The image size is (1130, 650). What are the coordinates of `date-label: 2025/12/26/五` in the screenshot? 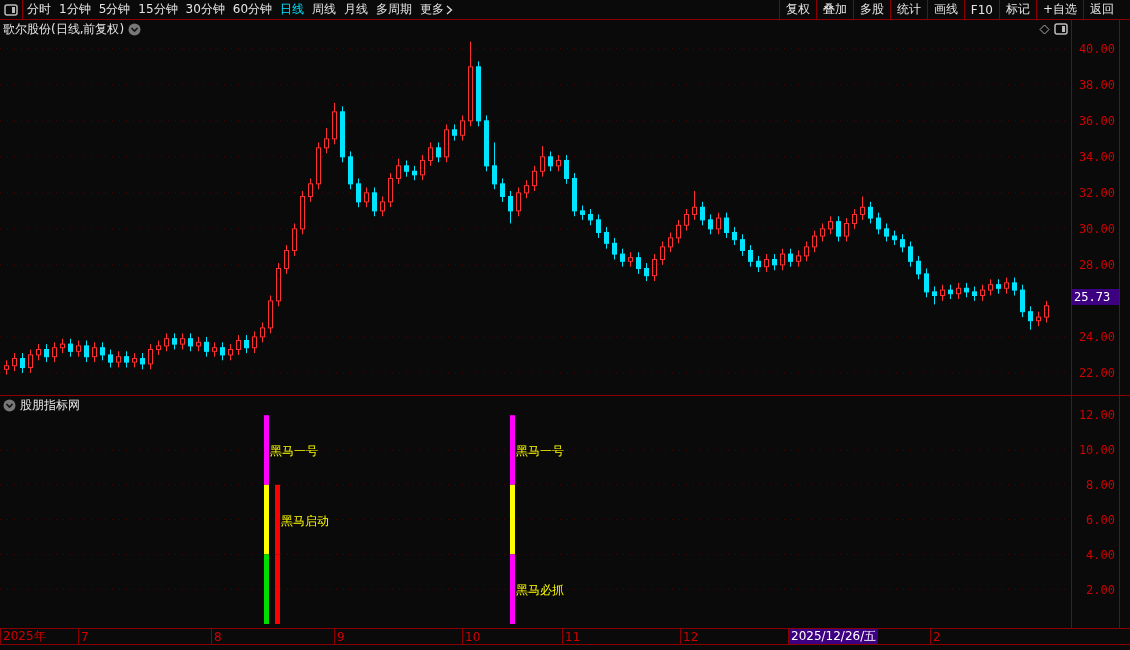 It's located at (834, 636).